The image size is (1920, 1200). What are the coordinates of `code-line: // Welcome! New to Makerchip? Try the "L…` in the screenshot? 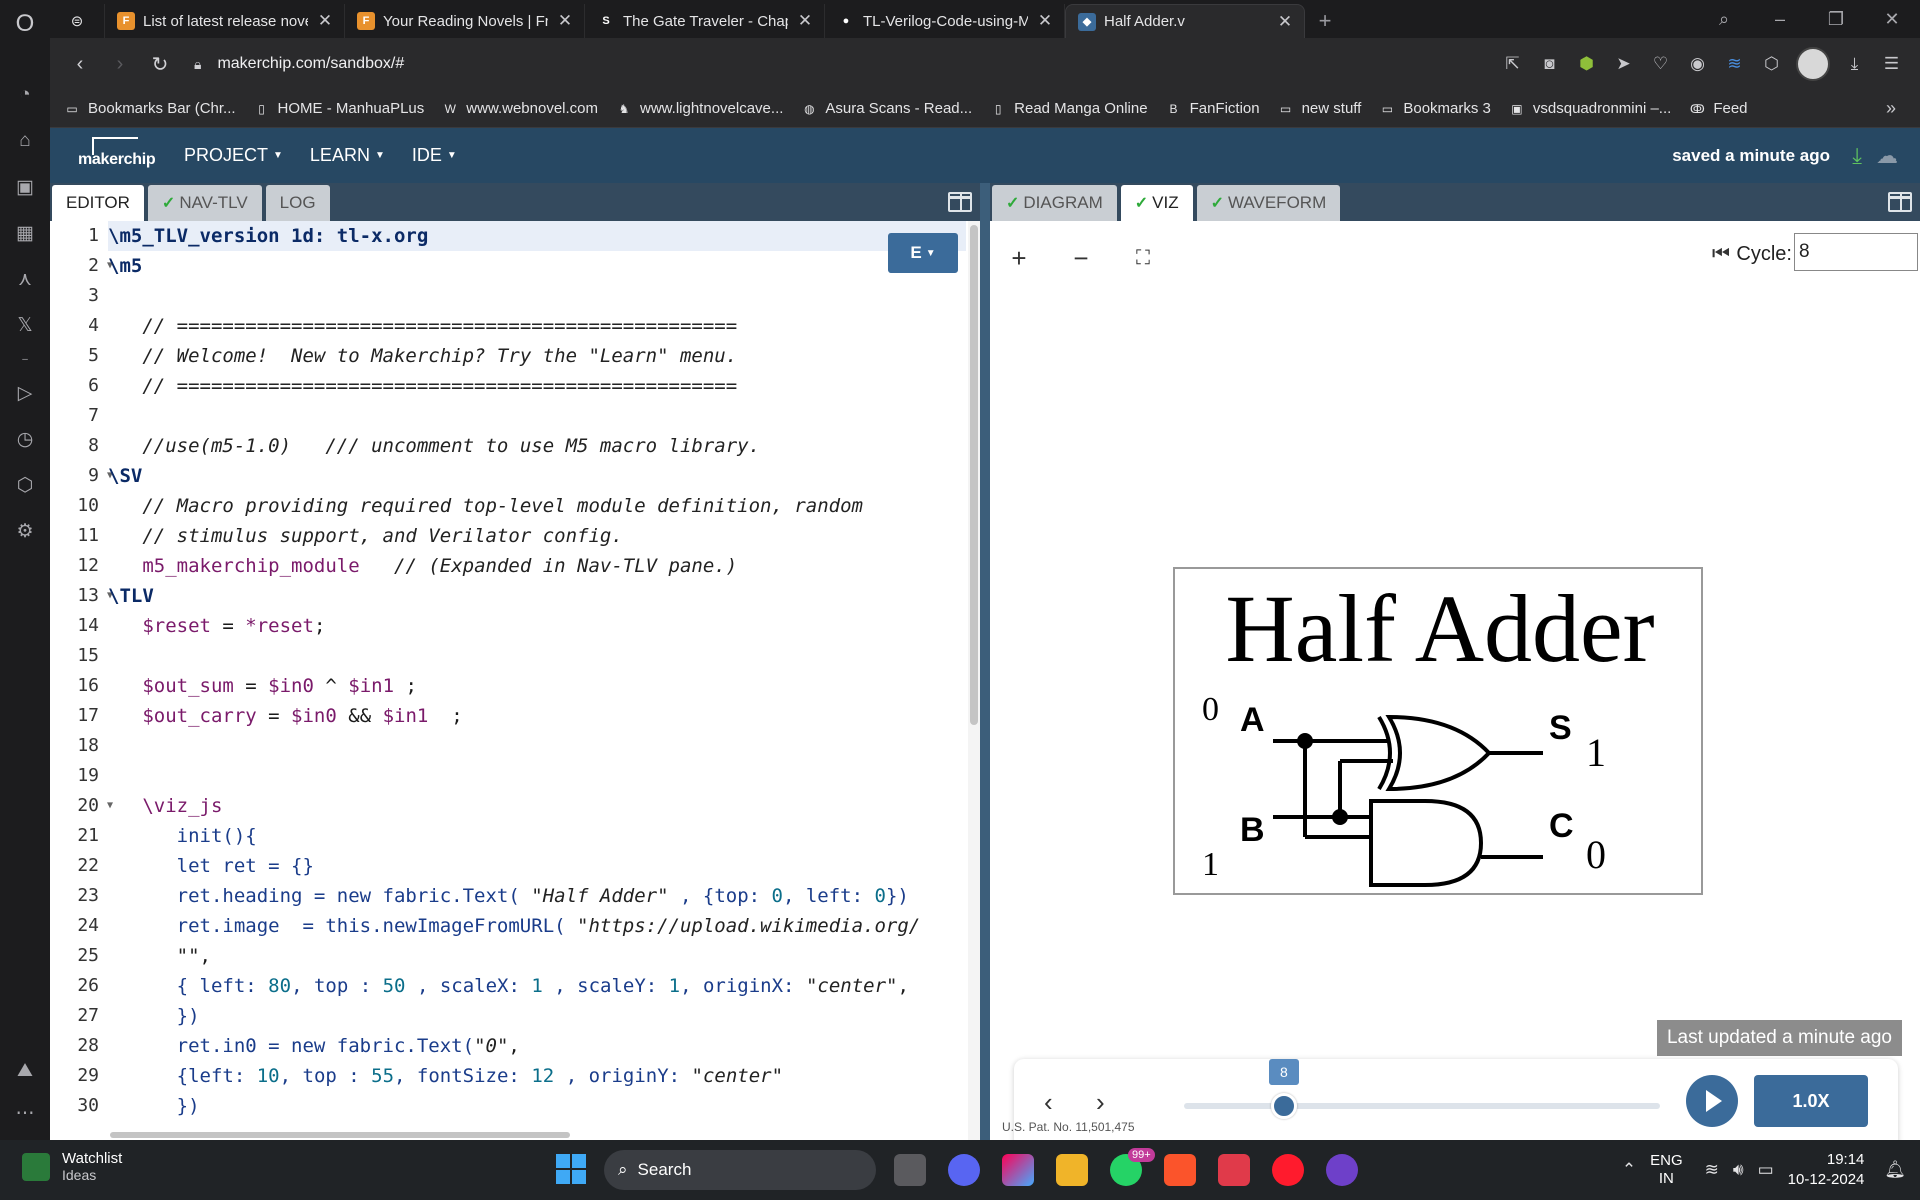 It's located at (537, 356).